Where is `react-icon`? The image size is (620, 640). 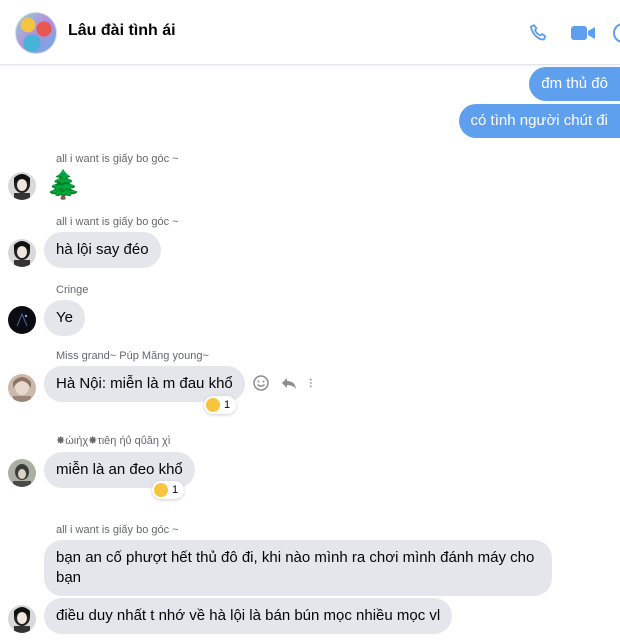
react-icon is located at coordinates (261, 383).